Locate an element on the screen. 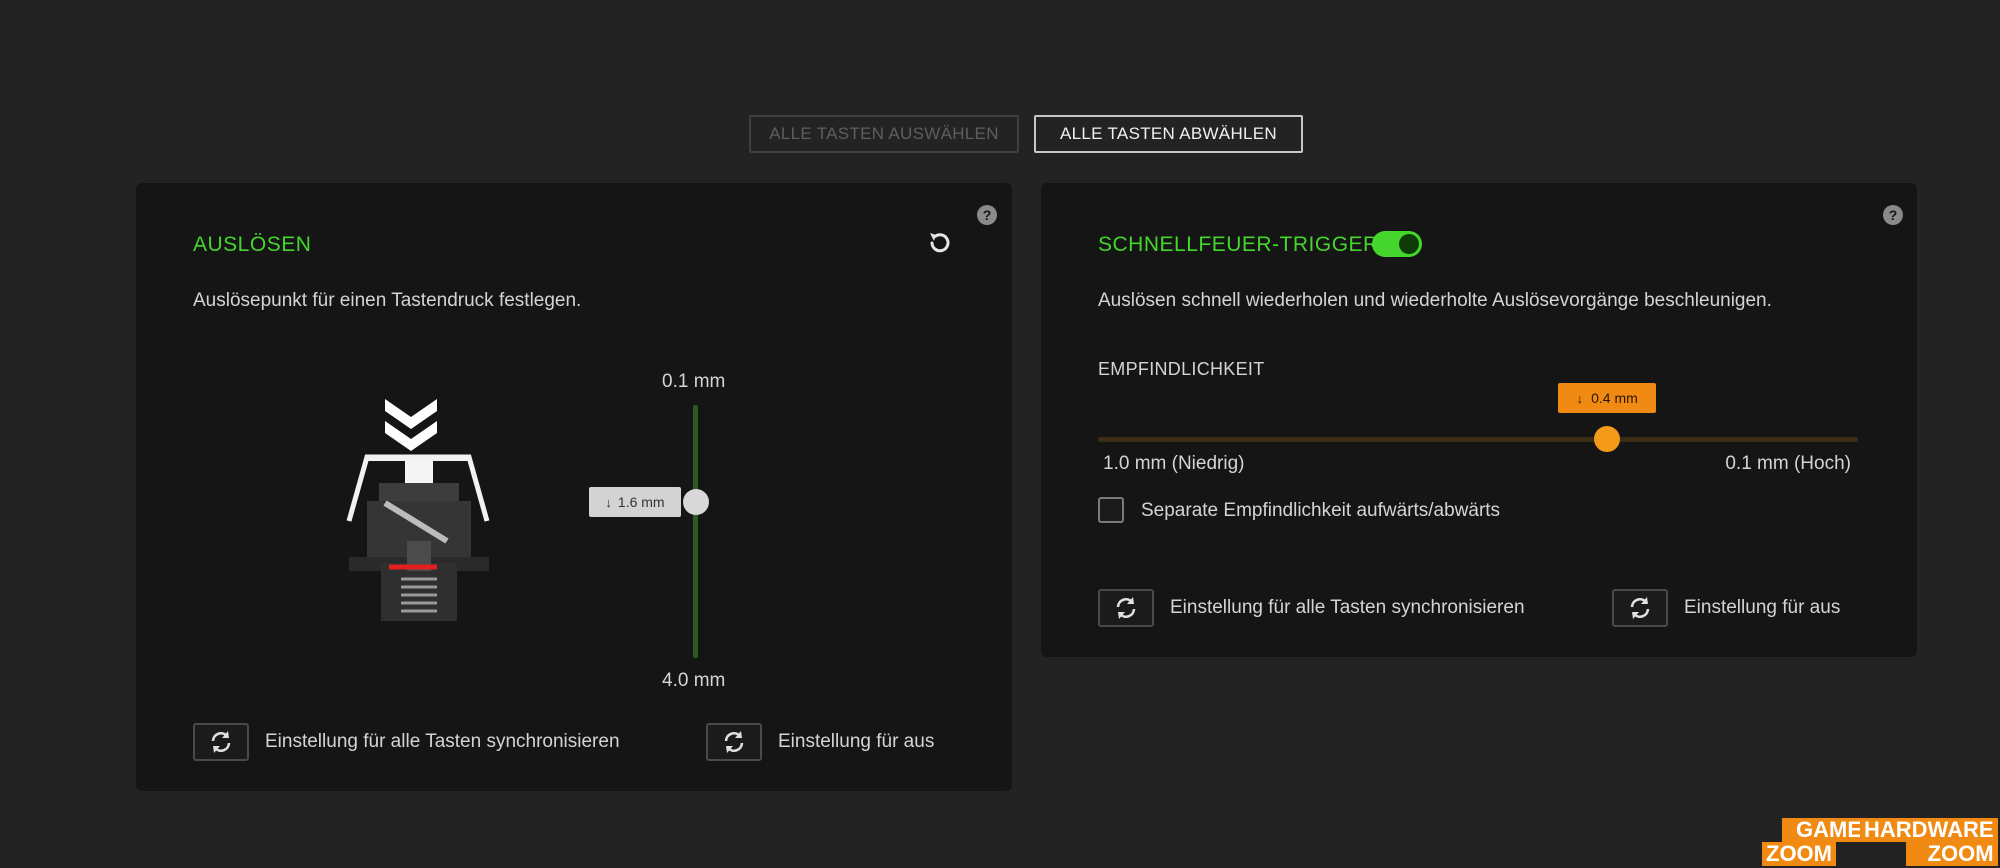 Image resolution: width=2000 pixels, height=868 pixels. sensitivity-value-label: 0.4 mm is located at coordinates (1614, 398).